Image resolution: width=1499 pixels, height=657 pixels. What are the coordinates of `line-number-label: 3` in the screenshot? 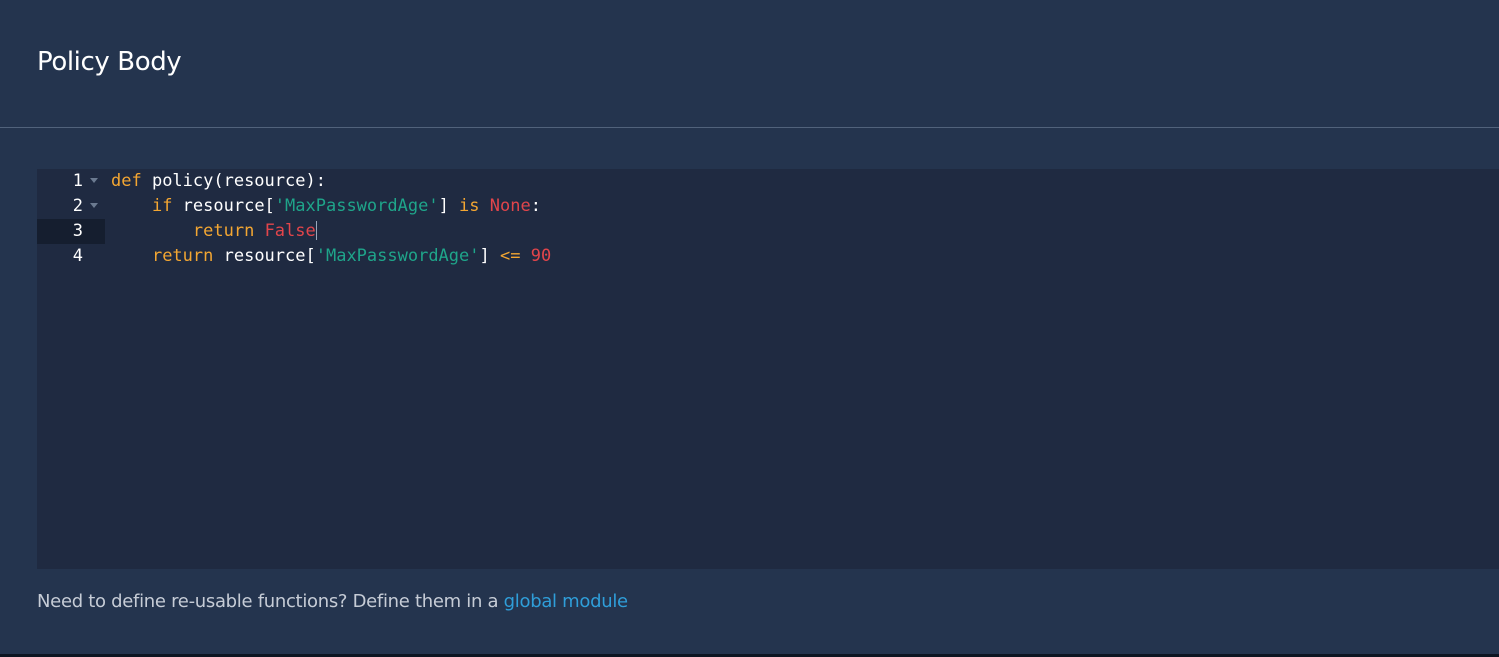 It's located at (77, 231).